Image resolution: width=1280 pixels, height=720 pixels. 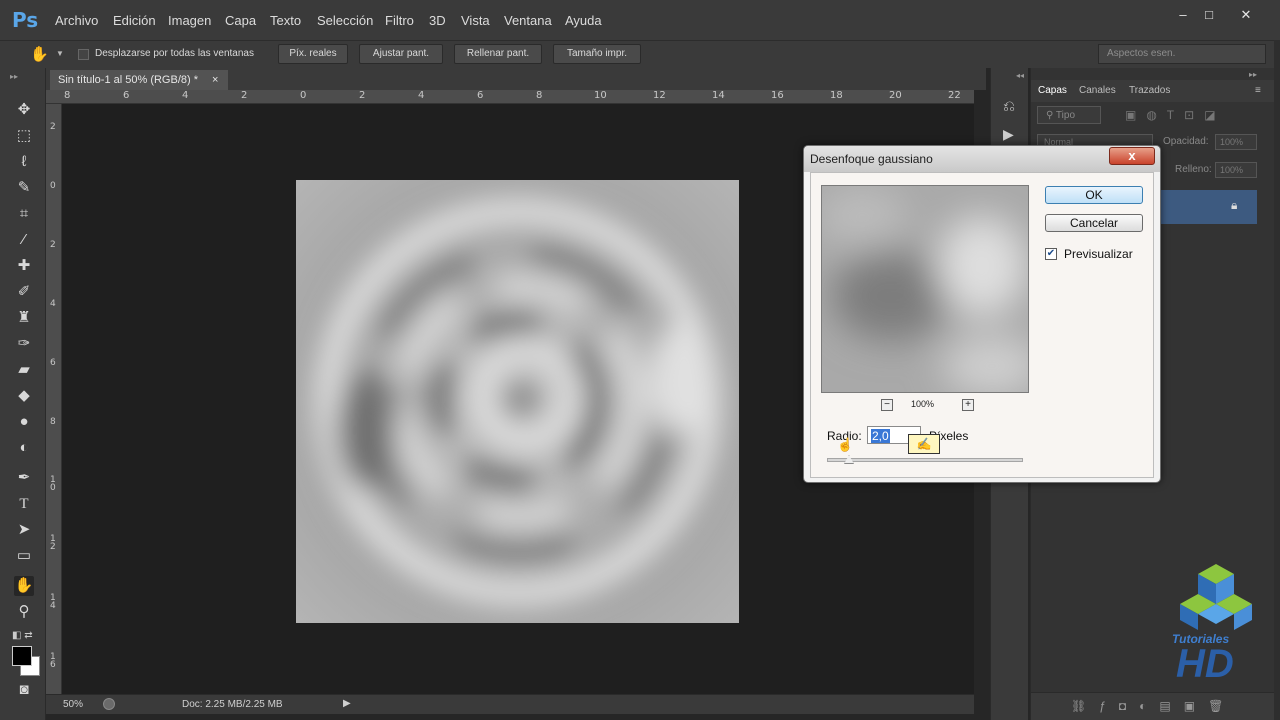 What do you see at coordinates (24, 370) in the screenshot?
I see `eraser-tool-icon: ▰` at bounding box center [24, 370].